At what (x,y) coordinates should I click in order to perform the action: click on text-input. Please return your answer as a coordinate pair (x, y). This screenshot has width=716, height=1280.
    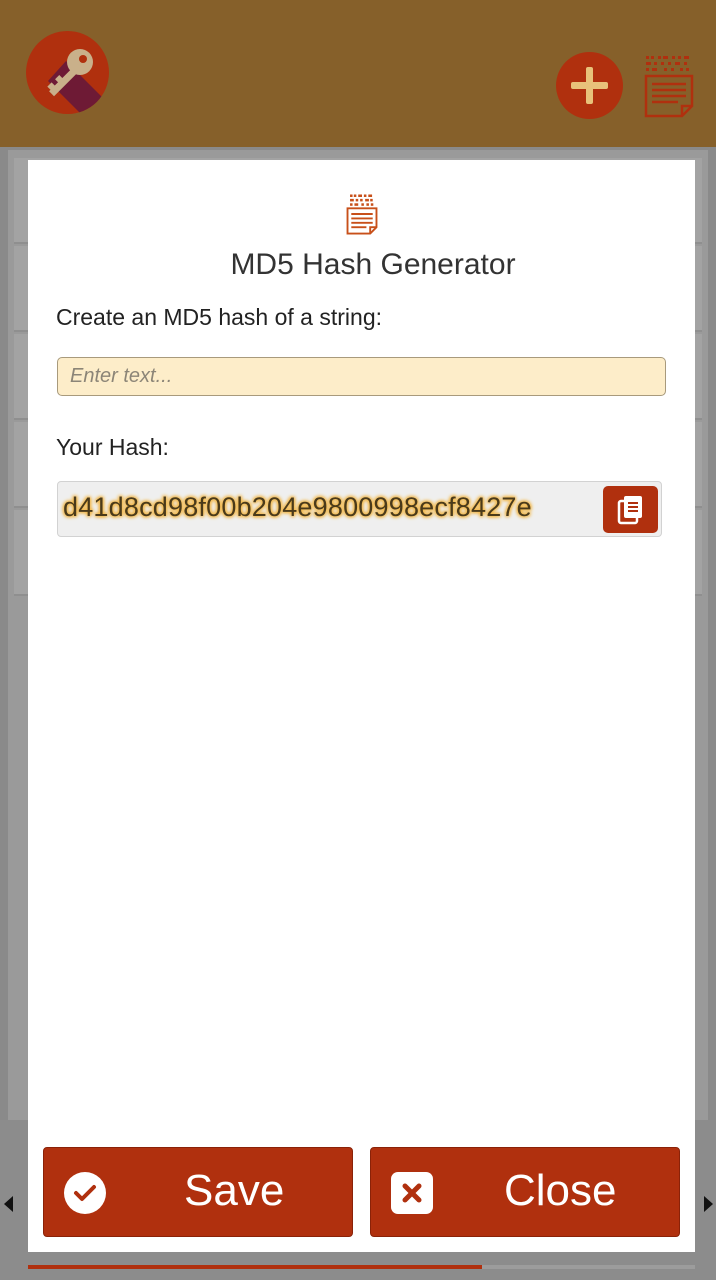
    Looking at the image, I should click on (361, 376).